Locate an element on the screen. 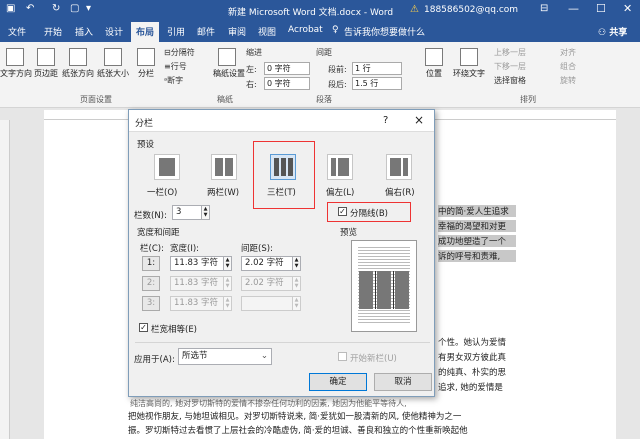 This screenshot has width=640, height=439. breaks-icon: ⊟ is located at coordinates (167, 52).